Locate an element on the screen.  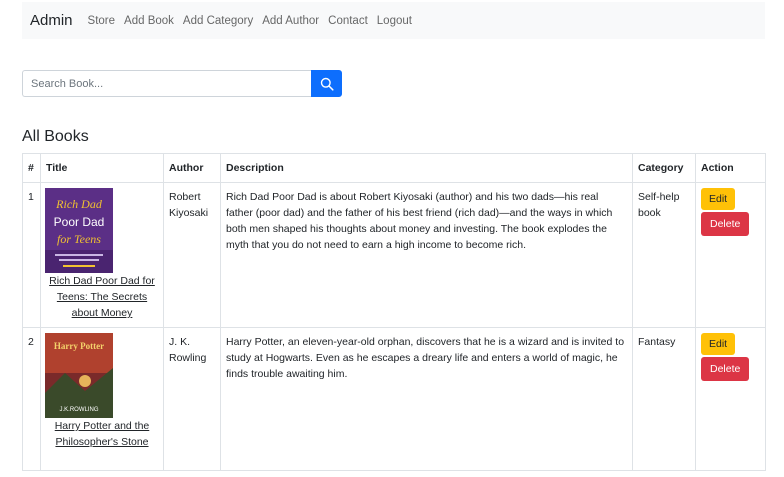
category-cell: Self-help book is located at coordinates (664, 255).